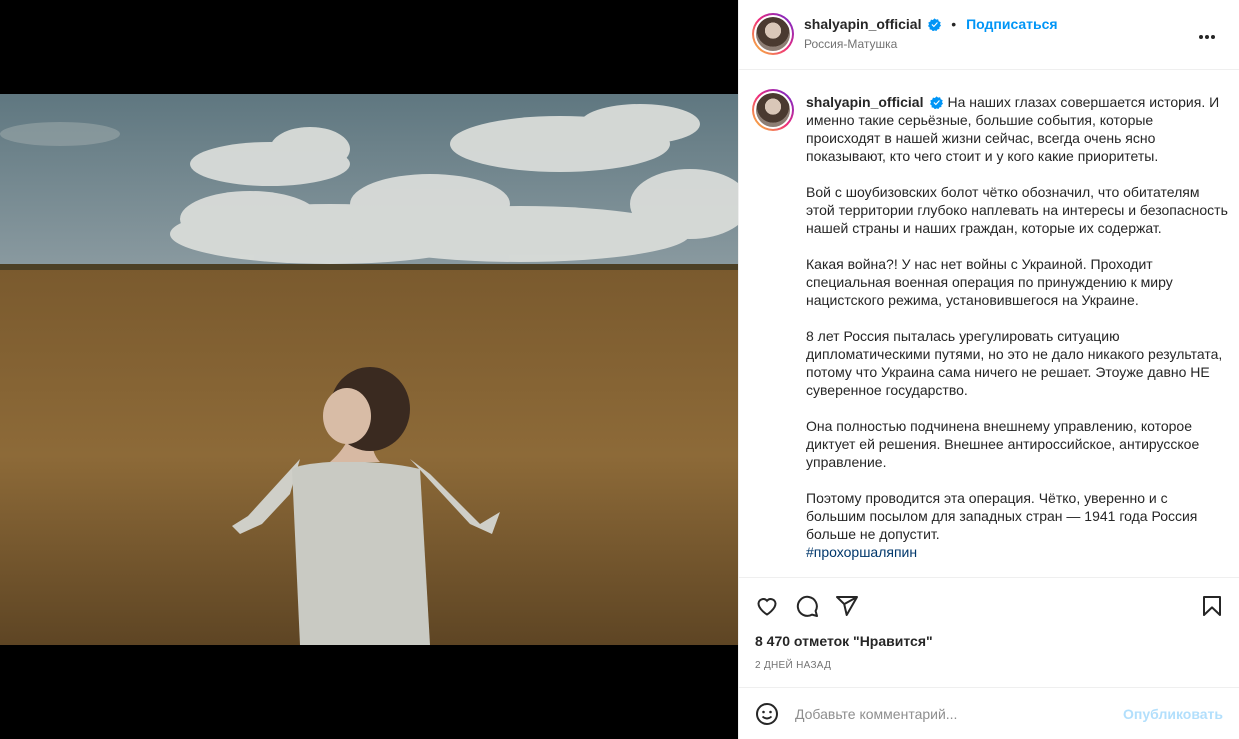  I want to click on post-actions: 8 470 отметок "Нравится" 2 ДНЕЙ НАЗАД, so click(989, 632).